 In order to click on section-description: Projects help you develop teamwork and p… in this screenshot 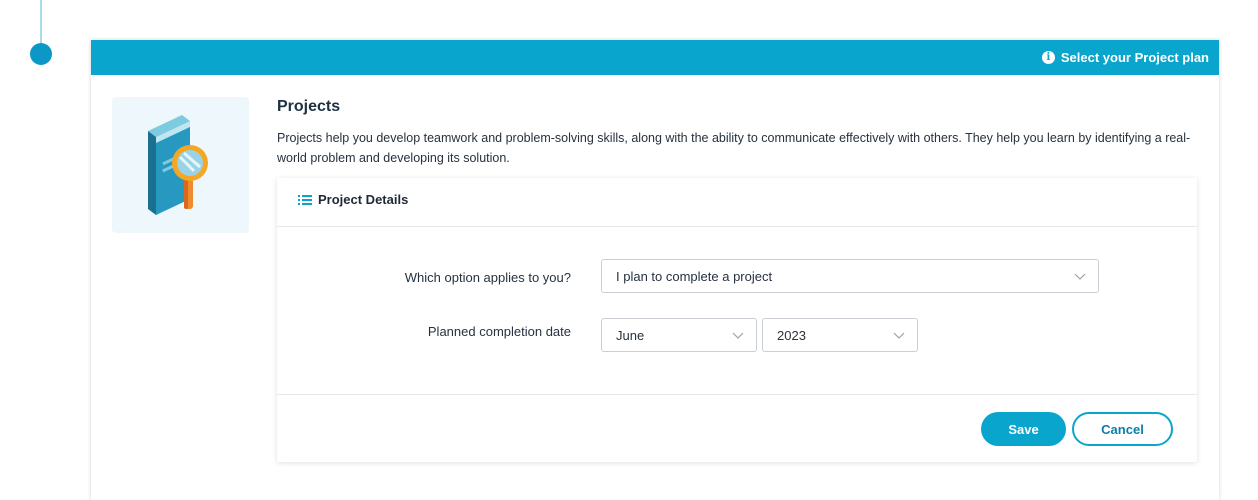, I will do `click(734, 148)`.